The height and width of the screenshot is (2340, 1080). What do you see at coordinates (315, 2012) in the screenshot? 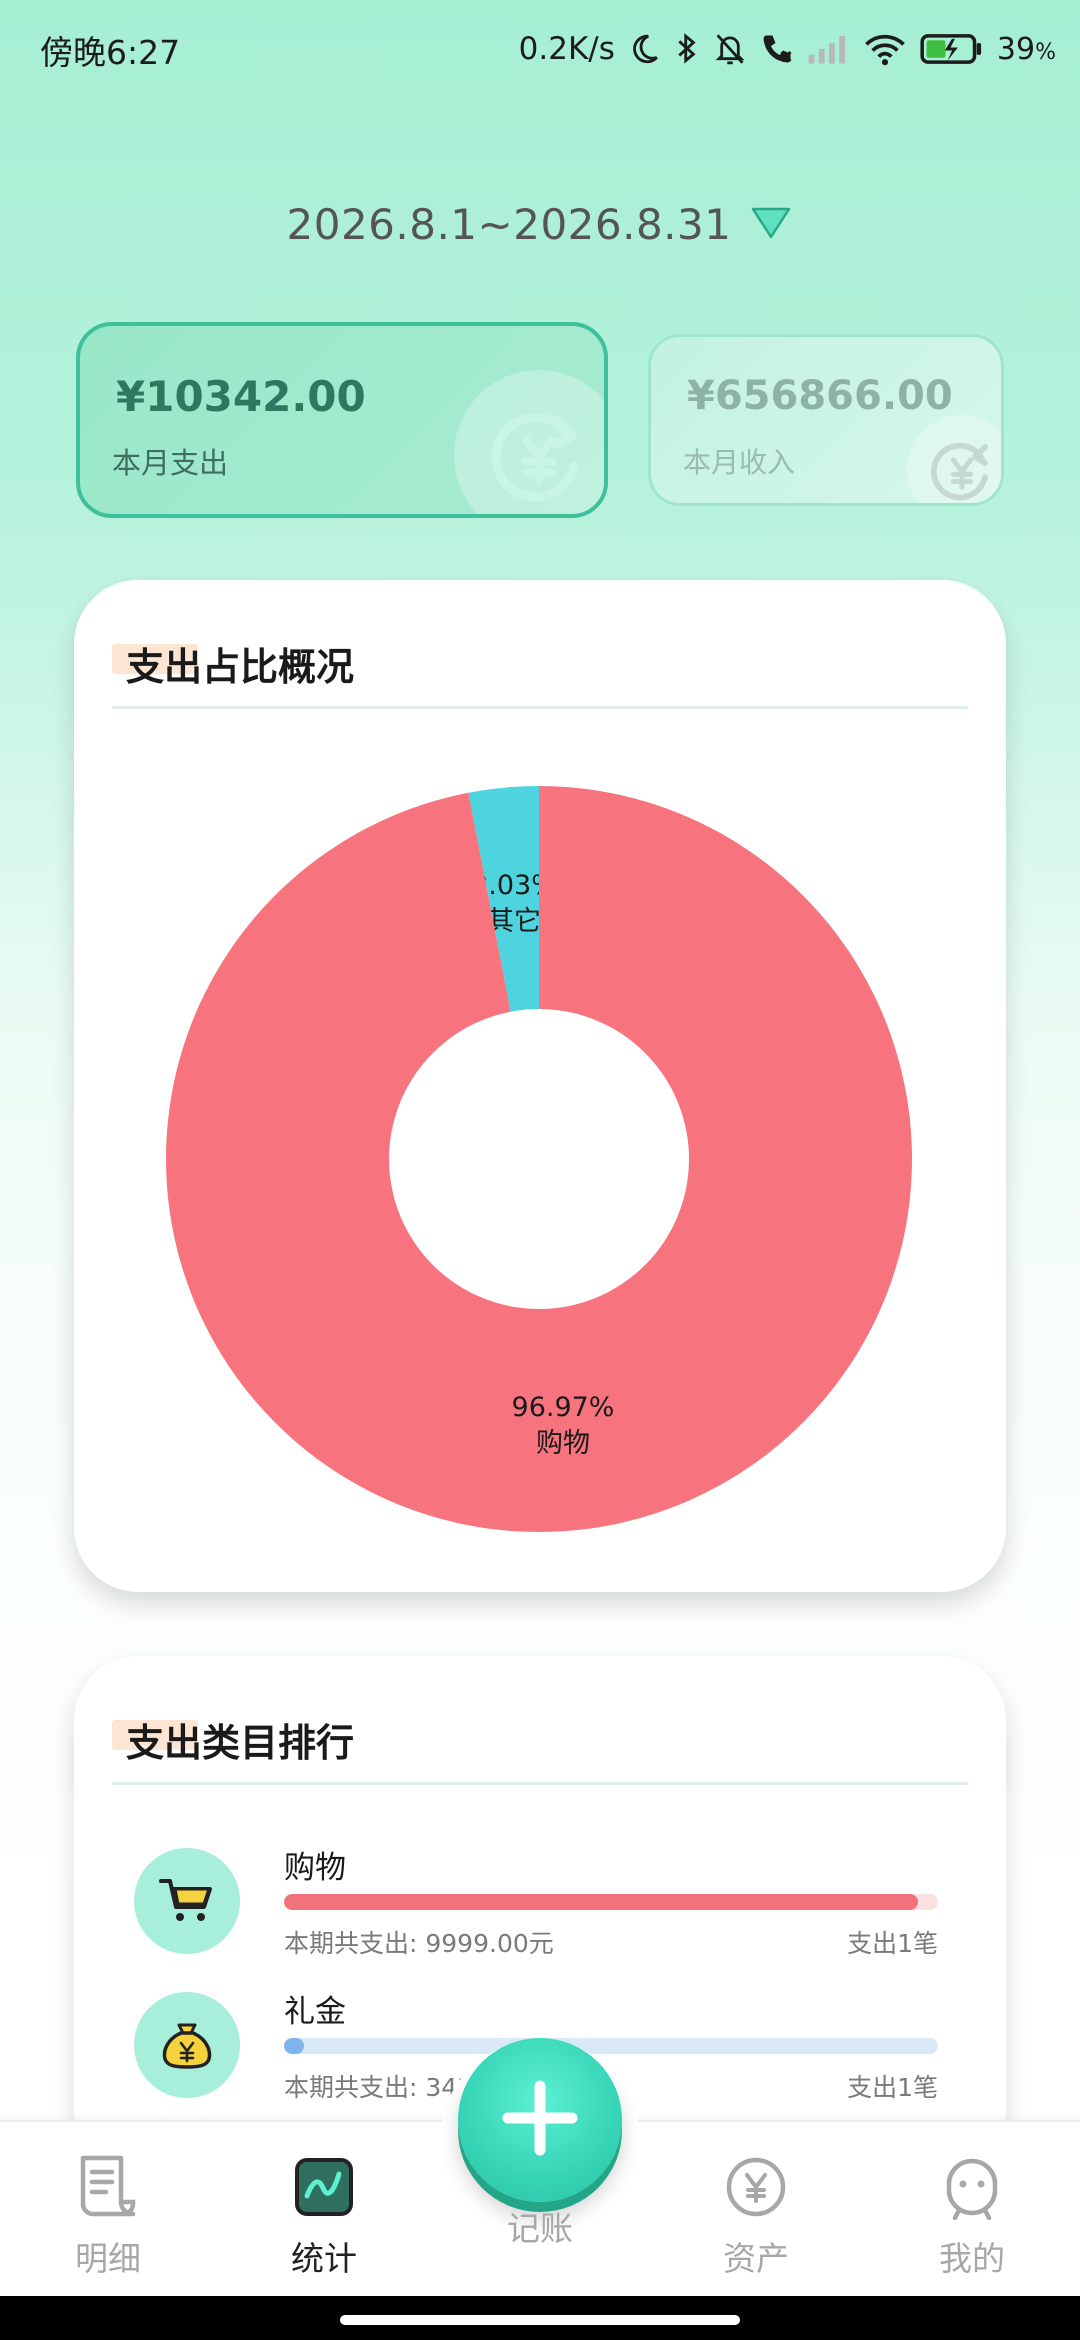
I see `rank-item-name: 礼金` at bounding box center [315, 2012].